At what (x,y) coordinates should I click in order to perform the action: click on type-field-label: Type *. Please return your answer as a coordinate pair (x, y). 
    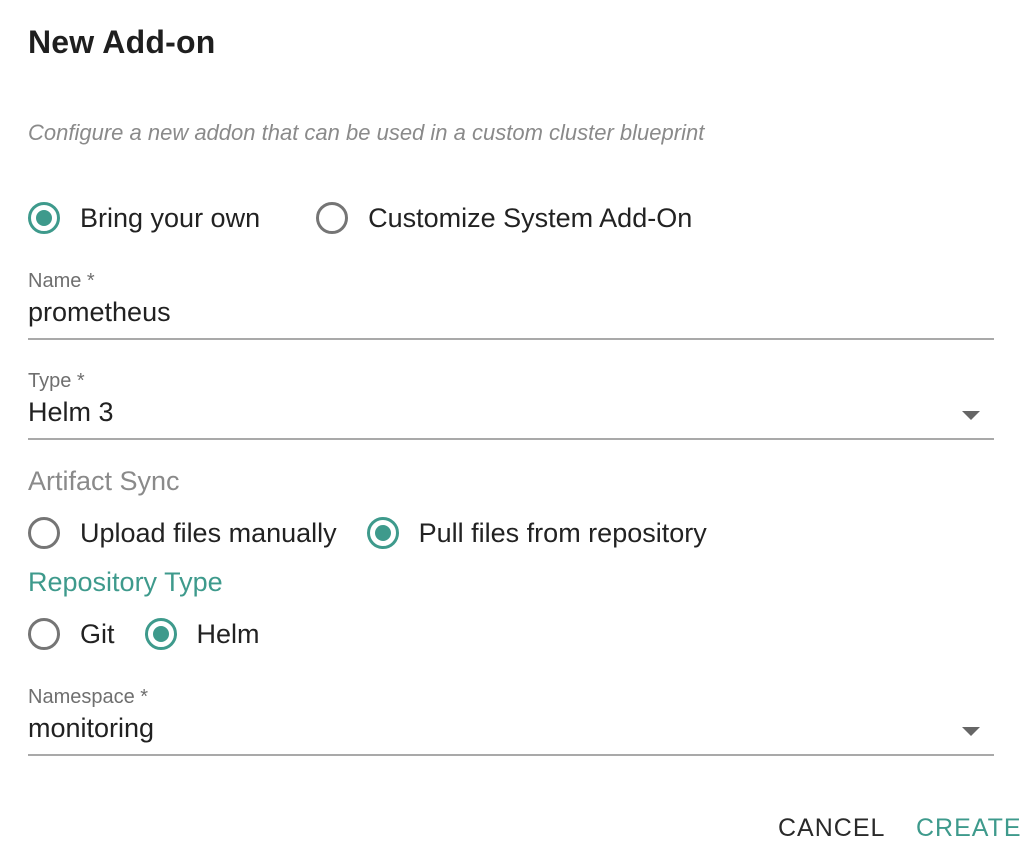
    Looking at the image, I should click on (56, 381).